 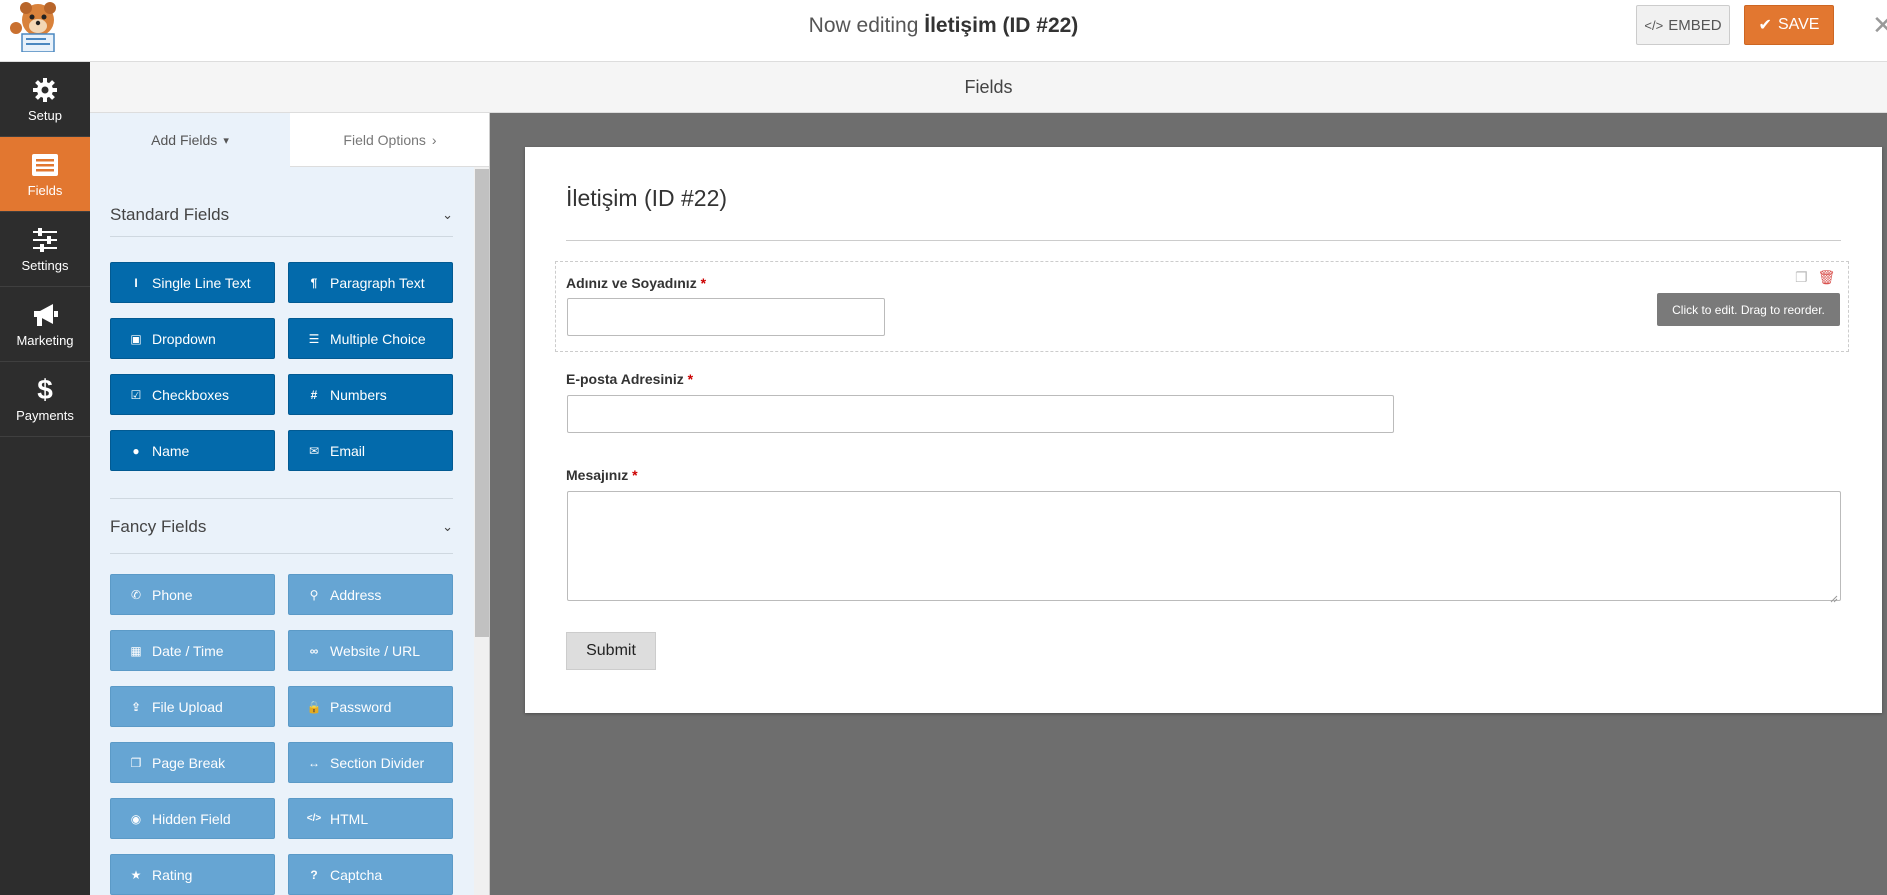 What do you see at coordinates (136, 394) in the screenshot?
I see `check-square-icon: ☑` at bounding box center [136, 394].